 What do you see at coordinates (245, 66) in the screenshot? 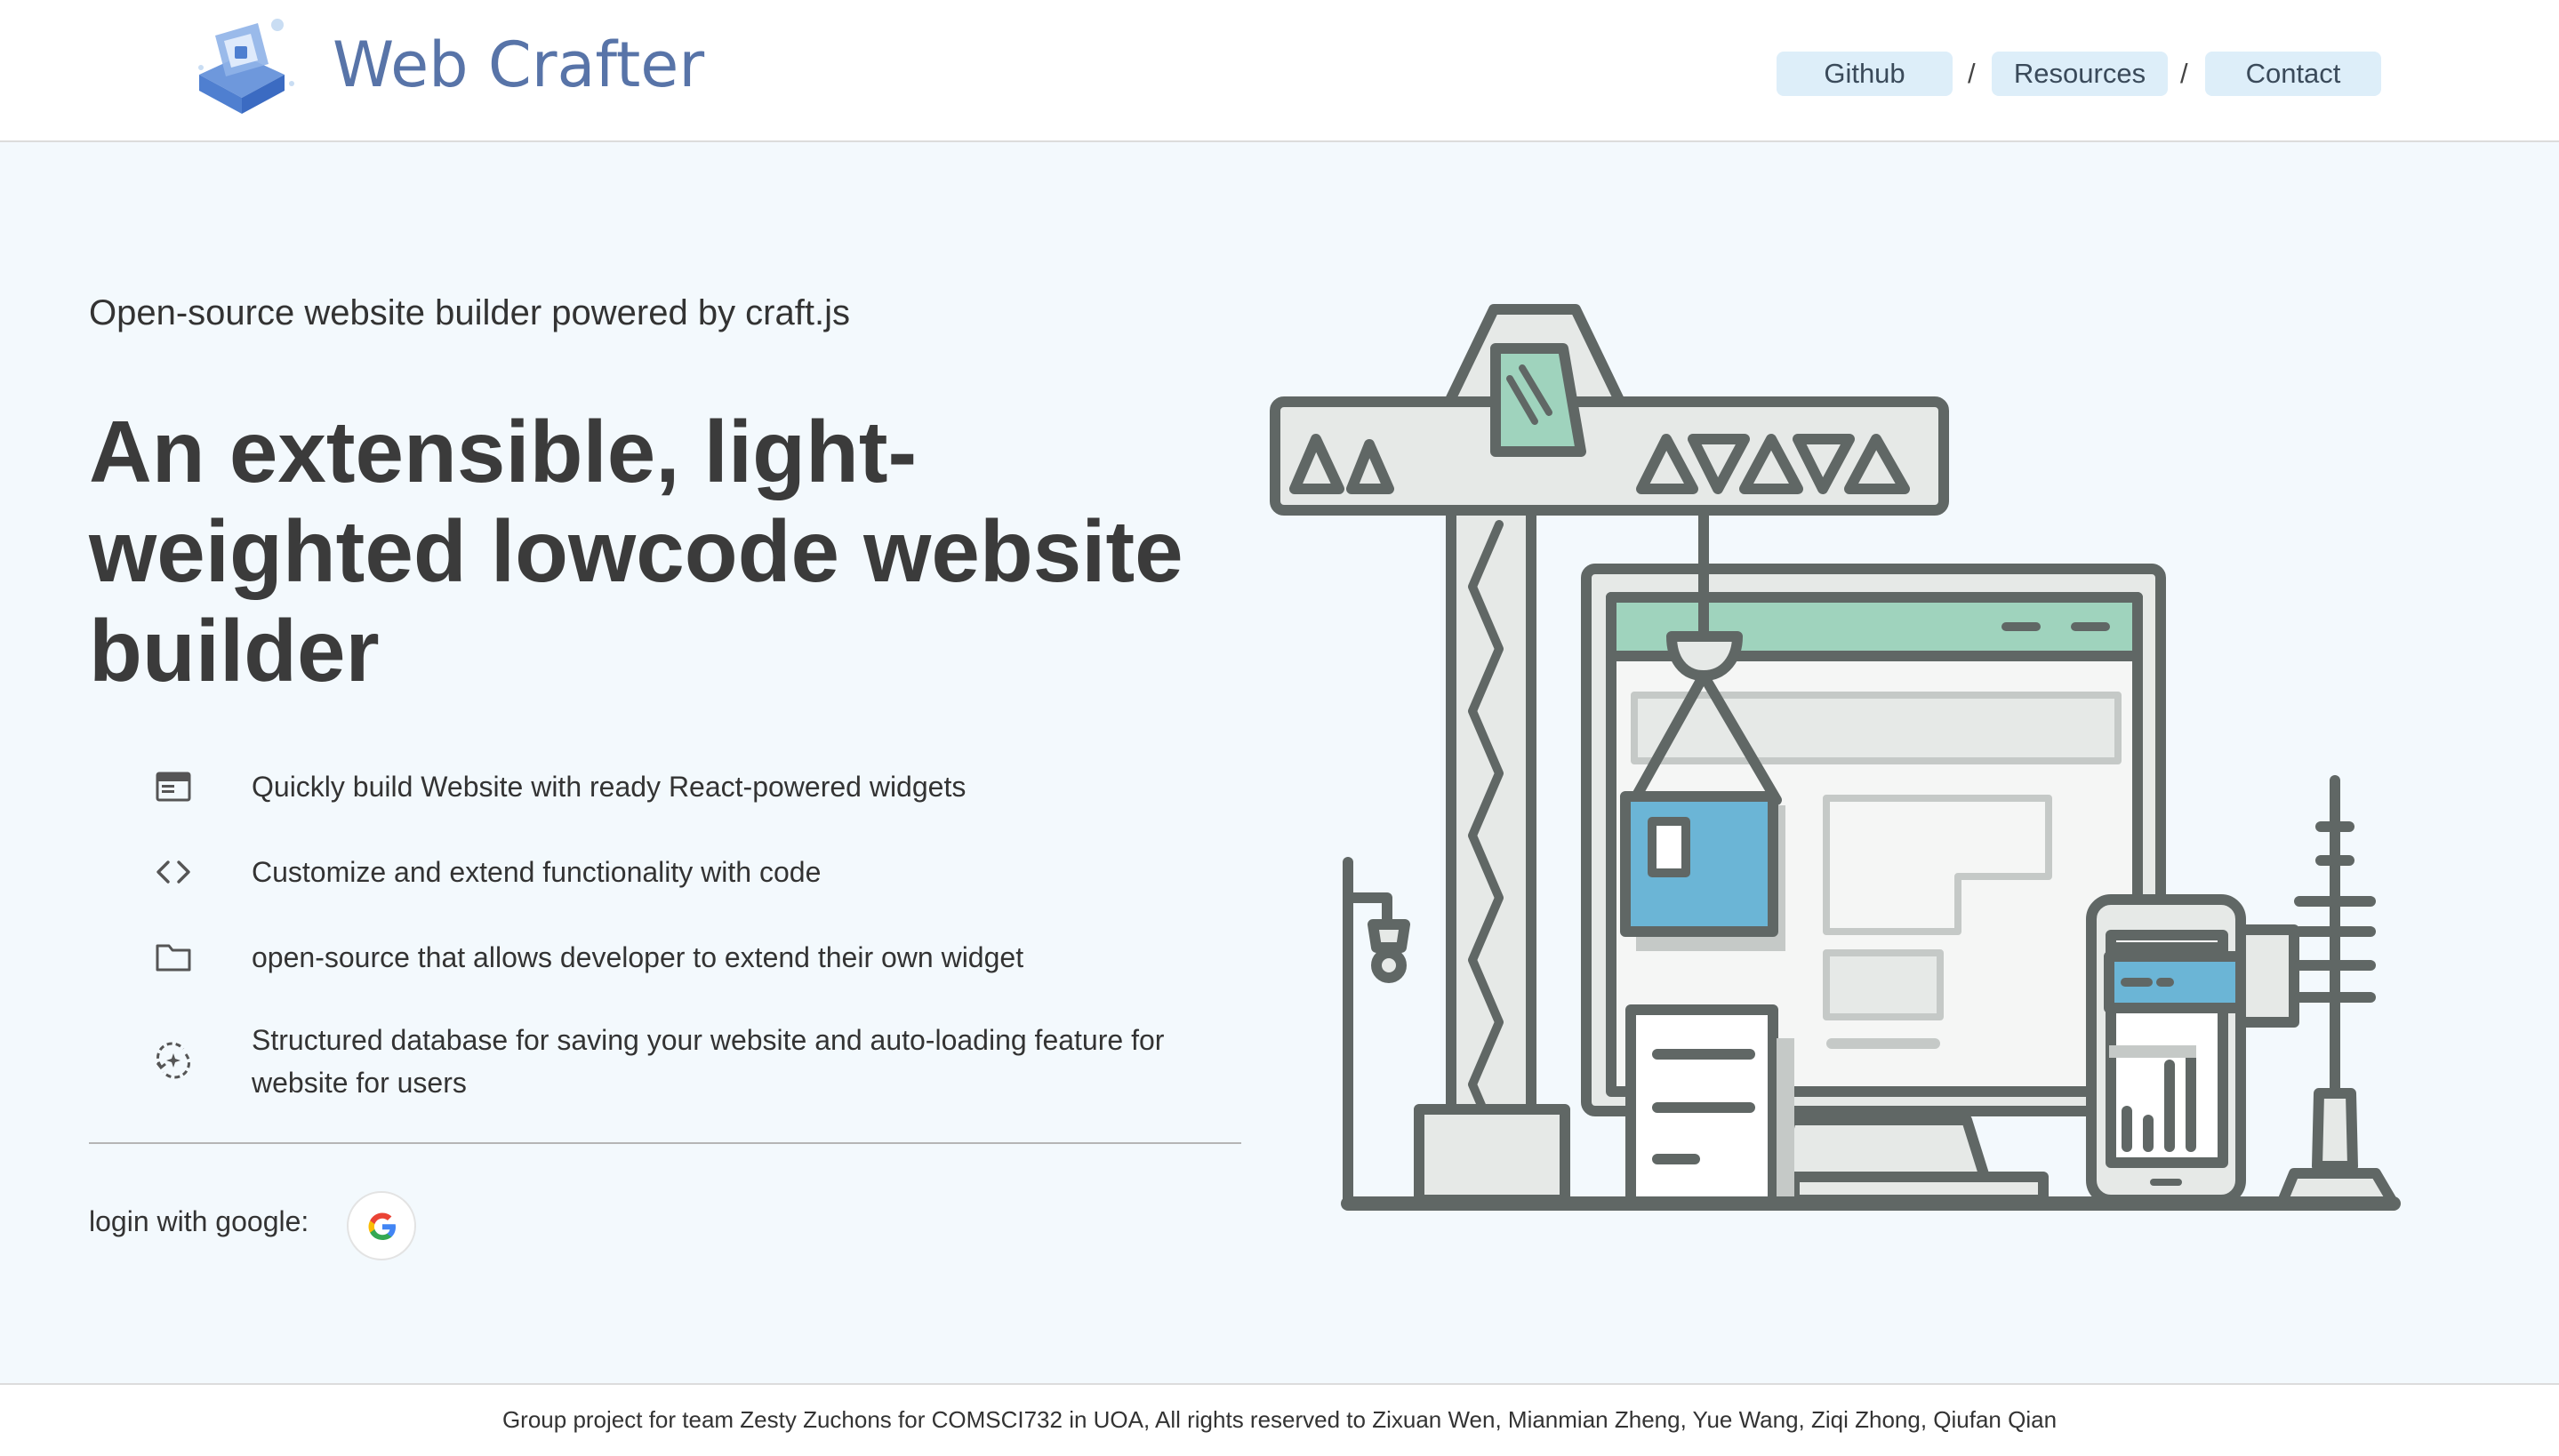
I see `logo-icon` at bounding box center [245, 66].